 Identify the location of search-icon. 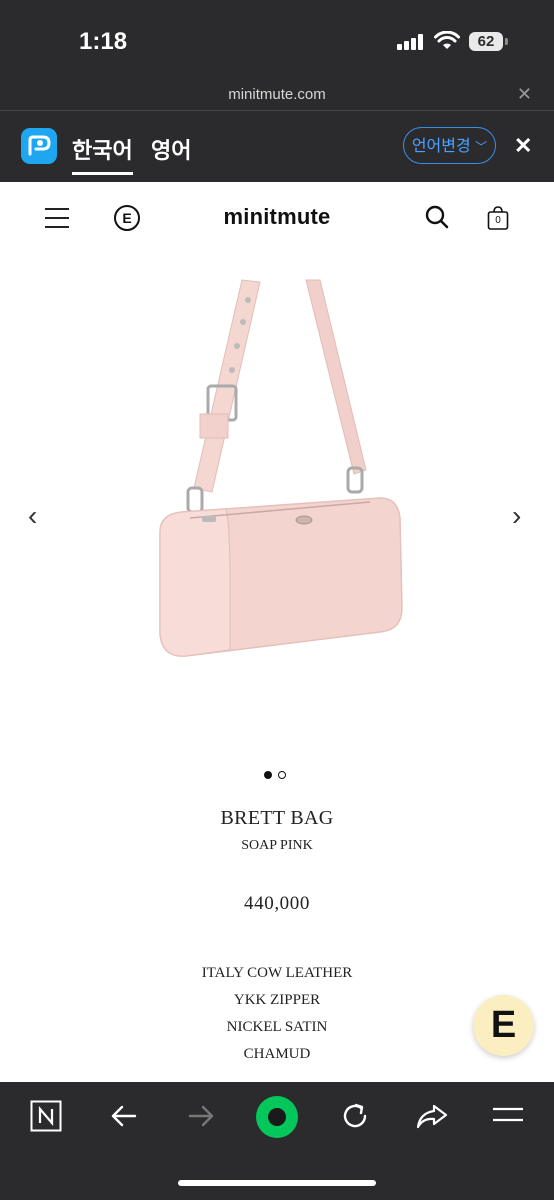
(437, 217).